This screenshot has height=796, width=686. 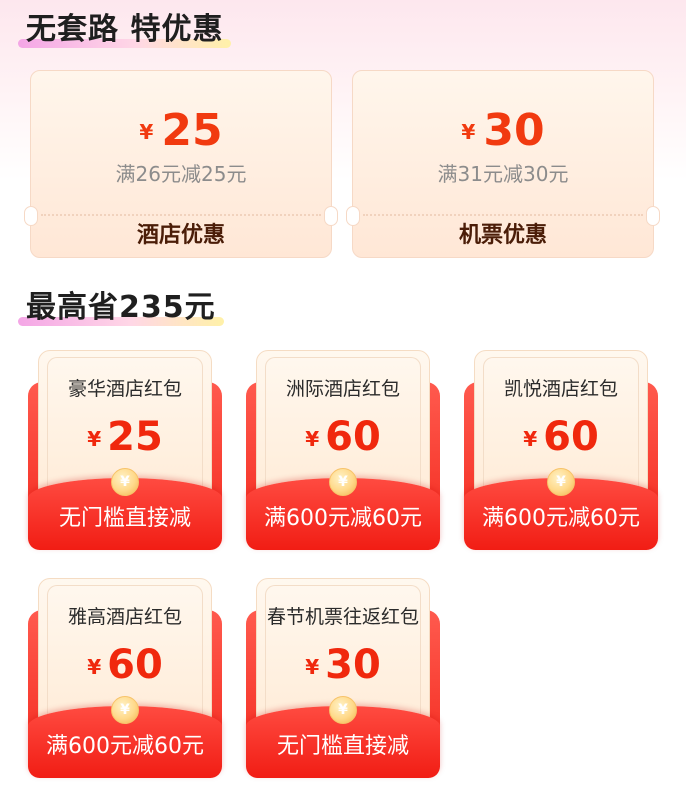 I want to click on coupon-label: 机票优惠, so click(x=502, y=235).